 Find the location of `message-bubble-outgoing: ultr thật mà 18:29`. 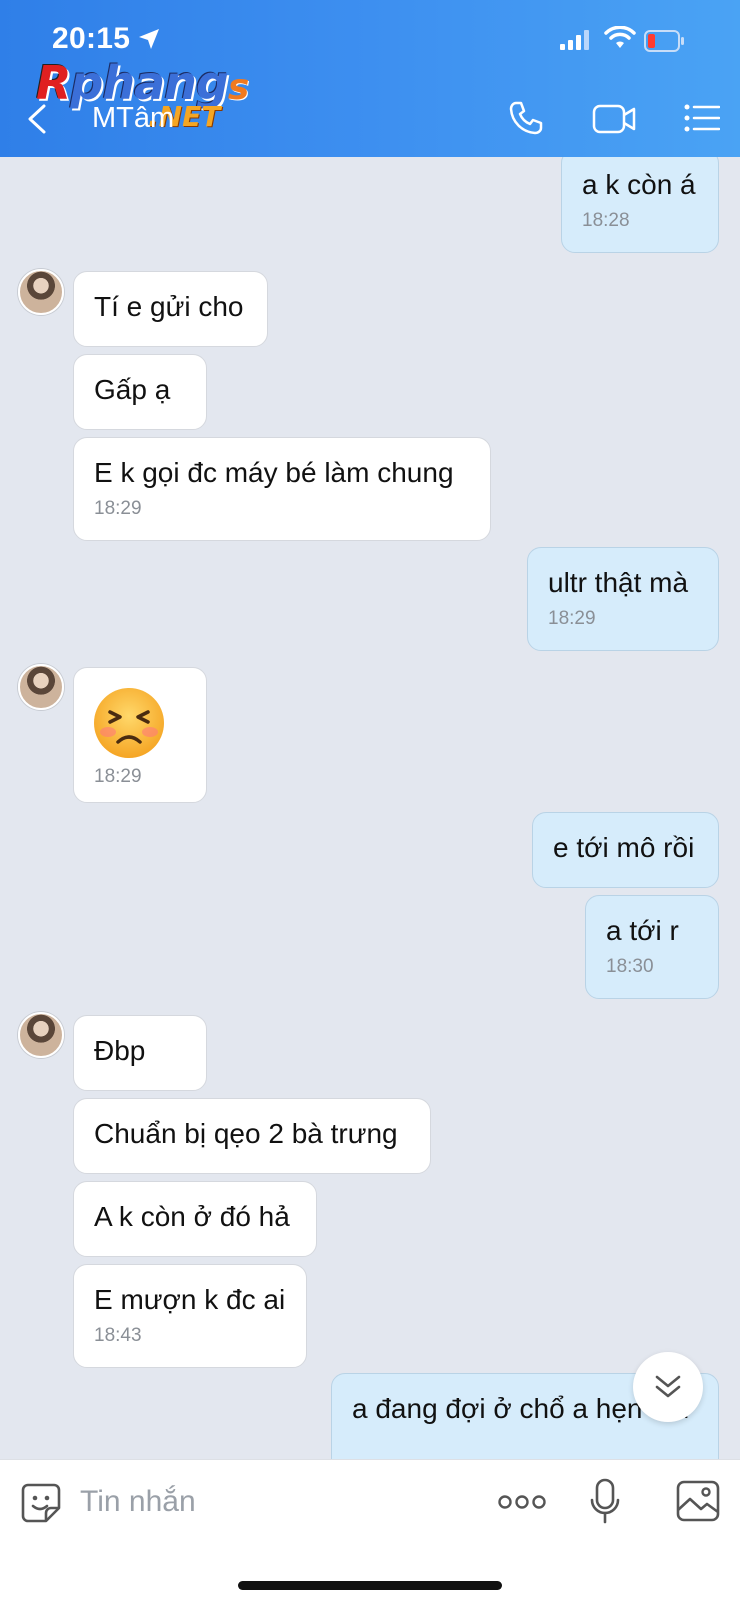

message-bubble-outgoing: ultr thật mà 18:29 is located at coordinates (623, 599).